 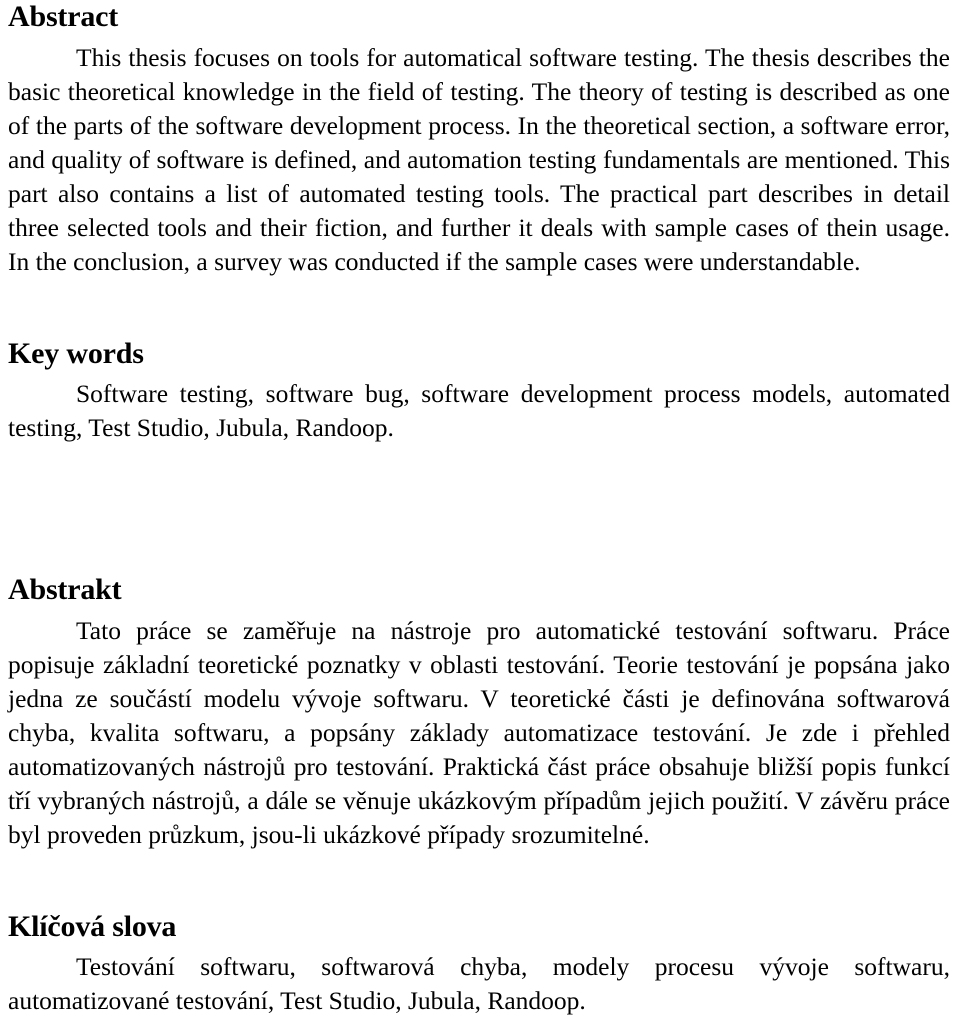 What do you see at coordinates (76, 353) in the screenshot?
I see `key-words-heading: Key words` at bounding box center [76, 353].